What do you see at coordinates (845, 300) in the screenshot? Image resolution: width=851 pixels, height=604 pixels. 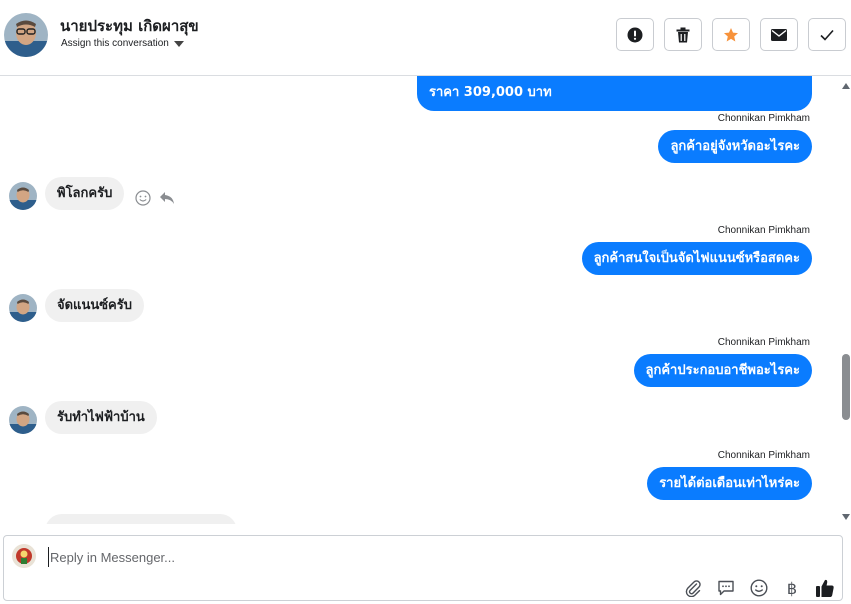 I see `thread-scrollbar` at bounding box center [845, 300].